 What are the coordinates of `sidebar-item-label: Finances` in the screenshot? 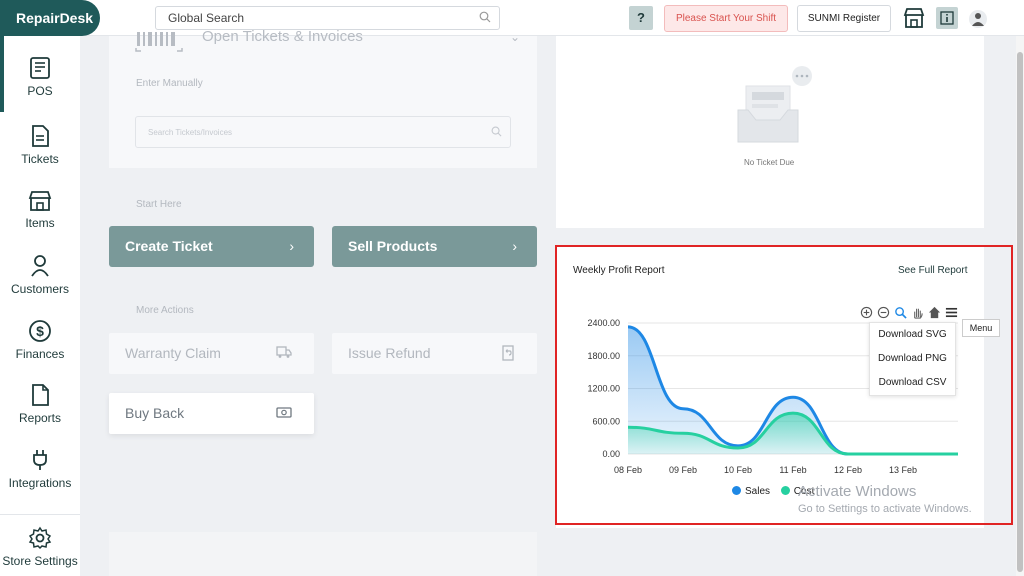 It's located at (40, 354).